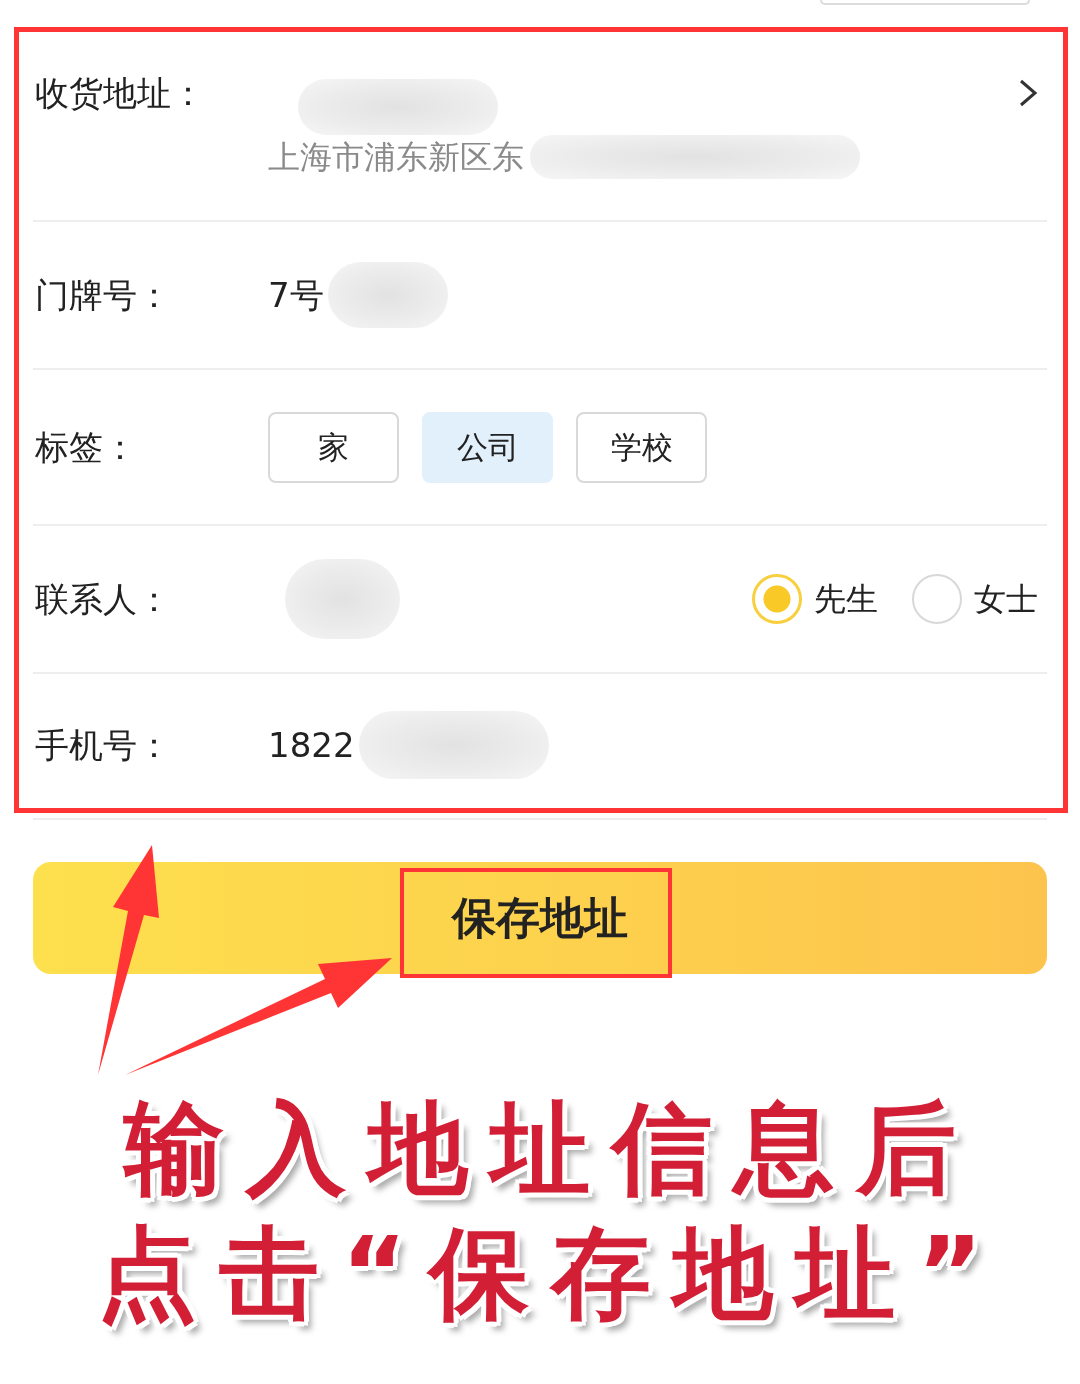 Image resolution: width=1080 pixels, height=1384 pixels. What do you see at coordinates (549, 1149) in the screenshot?
I see `annotation-caption: 输入地址信息后` at bounding box center [549, 1149].